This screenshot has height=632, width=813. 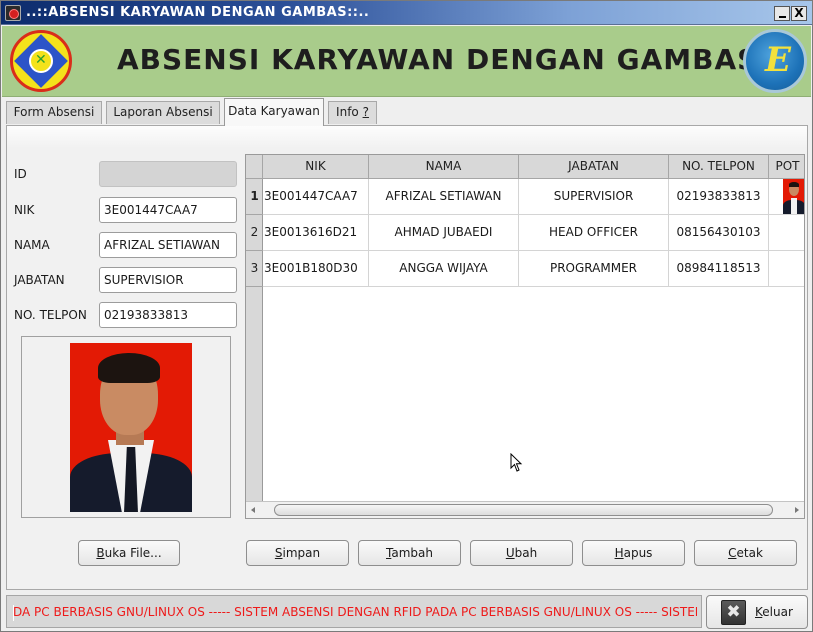 I want to click on table-cell-telpon: 02193833813, so click(x=719, y=197).